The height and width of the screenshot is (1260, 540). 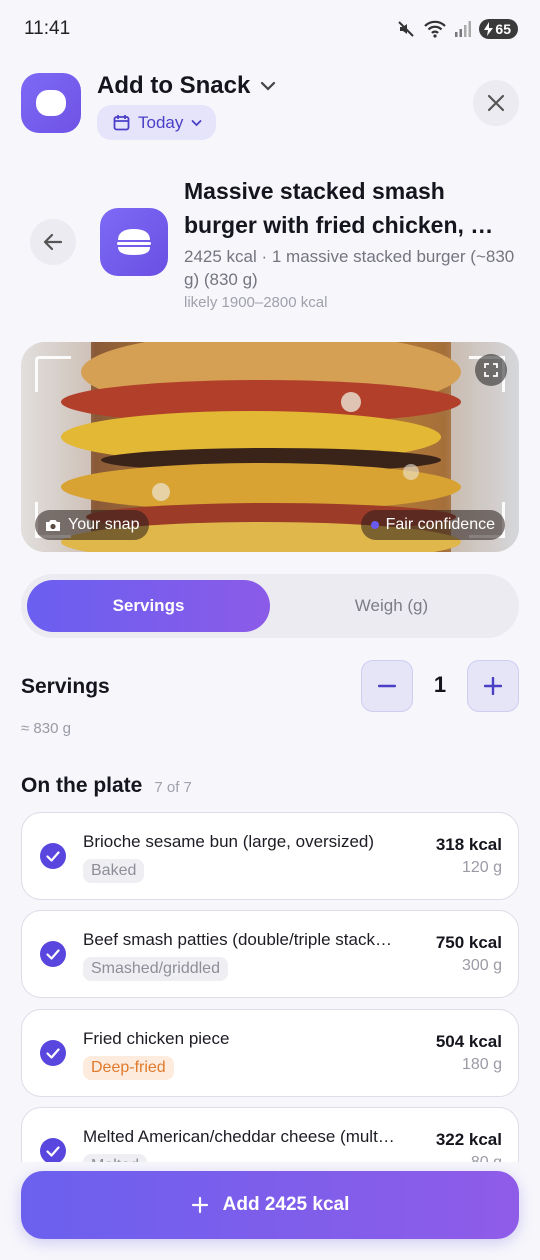 What do you see at coordinates (148, 606) in the screenshot?
I see `tab-servings: Servings` at bounding box center [148, 606].